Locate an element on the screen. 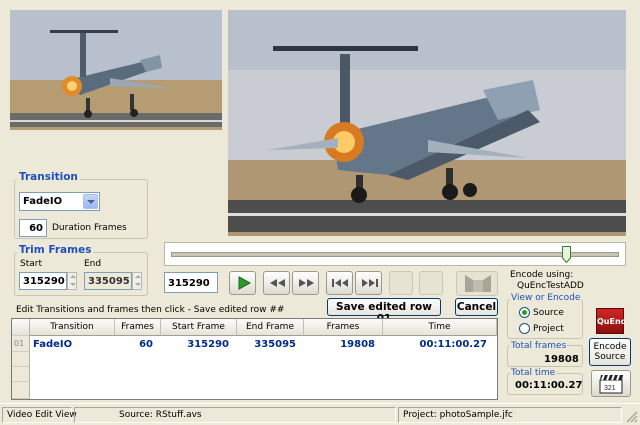 The width and height of the screenshot is (640, 425). duration-frames-label: Duration Frames is located at coordinates (89, 228).